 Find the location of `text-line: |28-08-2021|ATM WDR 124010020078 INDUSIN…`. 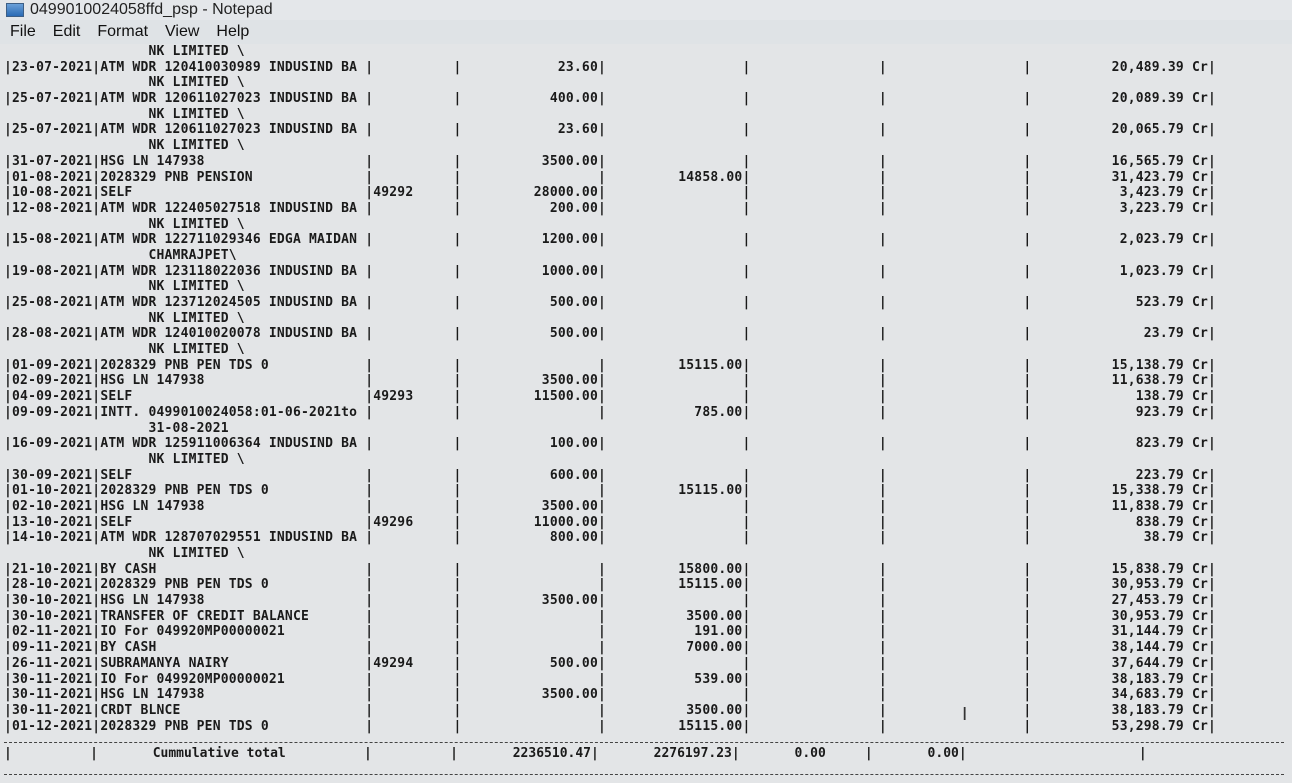

text-line: |28-08-2021|ATM WDR 124010020078 INDUSIN… is located at coordinates (610, 334).